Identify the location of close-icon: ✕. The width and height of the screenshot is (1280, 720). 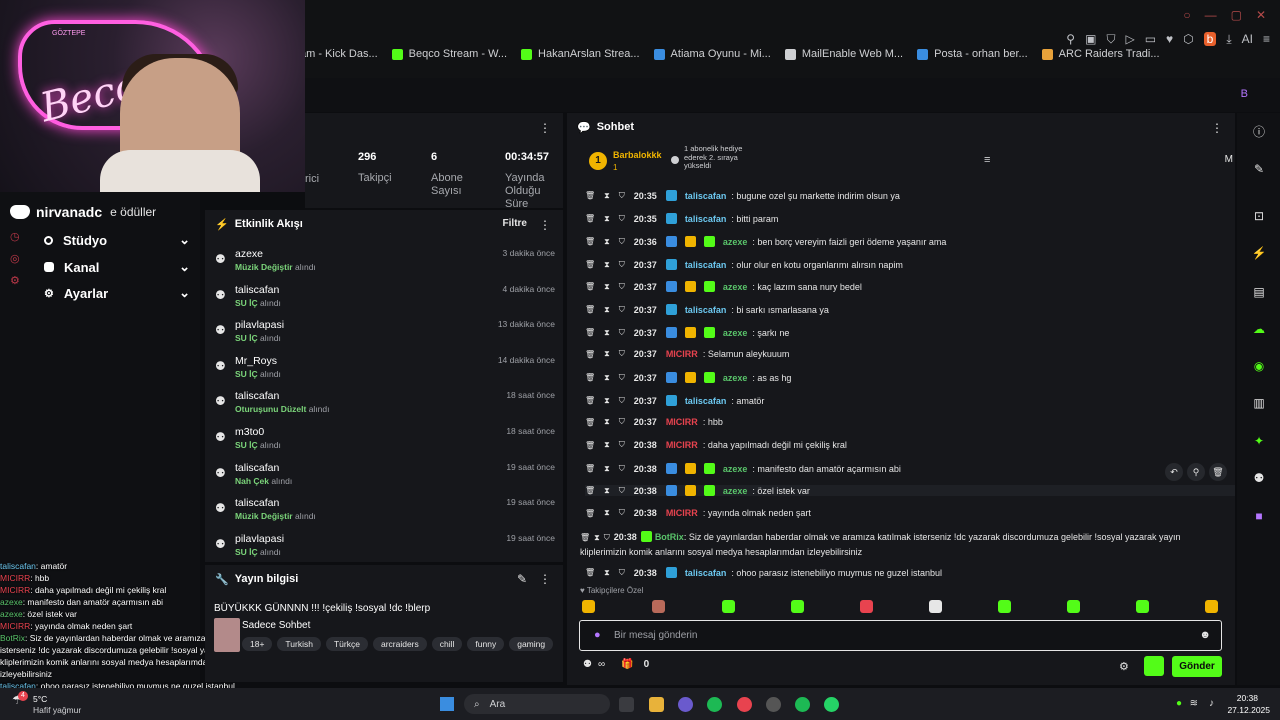
(1261, 15).